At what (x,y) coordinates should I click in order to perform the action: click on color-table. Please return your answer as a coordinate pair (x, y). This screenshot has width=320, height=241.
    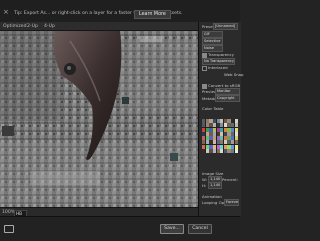
    Looking at the image, I should click on (220, 136).